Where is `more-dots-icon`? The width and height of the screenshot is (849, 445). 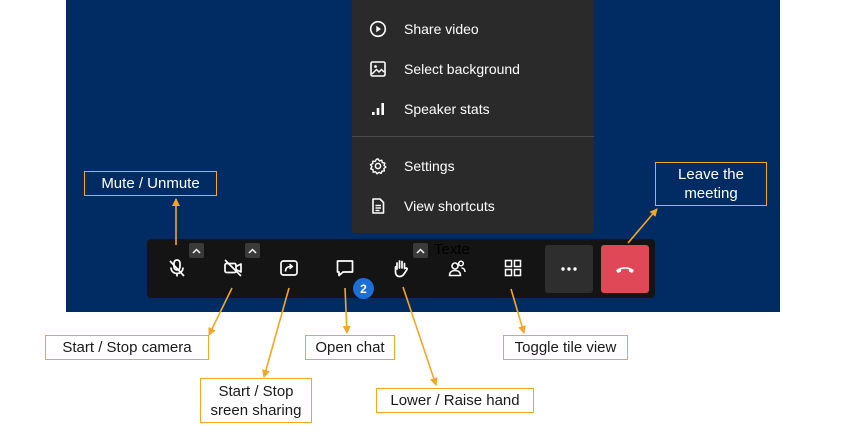 more-dots-icon is located at coordinates (569, 269).